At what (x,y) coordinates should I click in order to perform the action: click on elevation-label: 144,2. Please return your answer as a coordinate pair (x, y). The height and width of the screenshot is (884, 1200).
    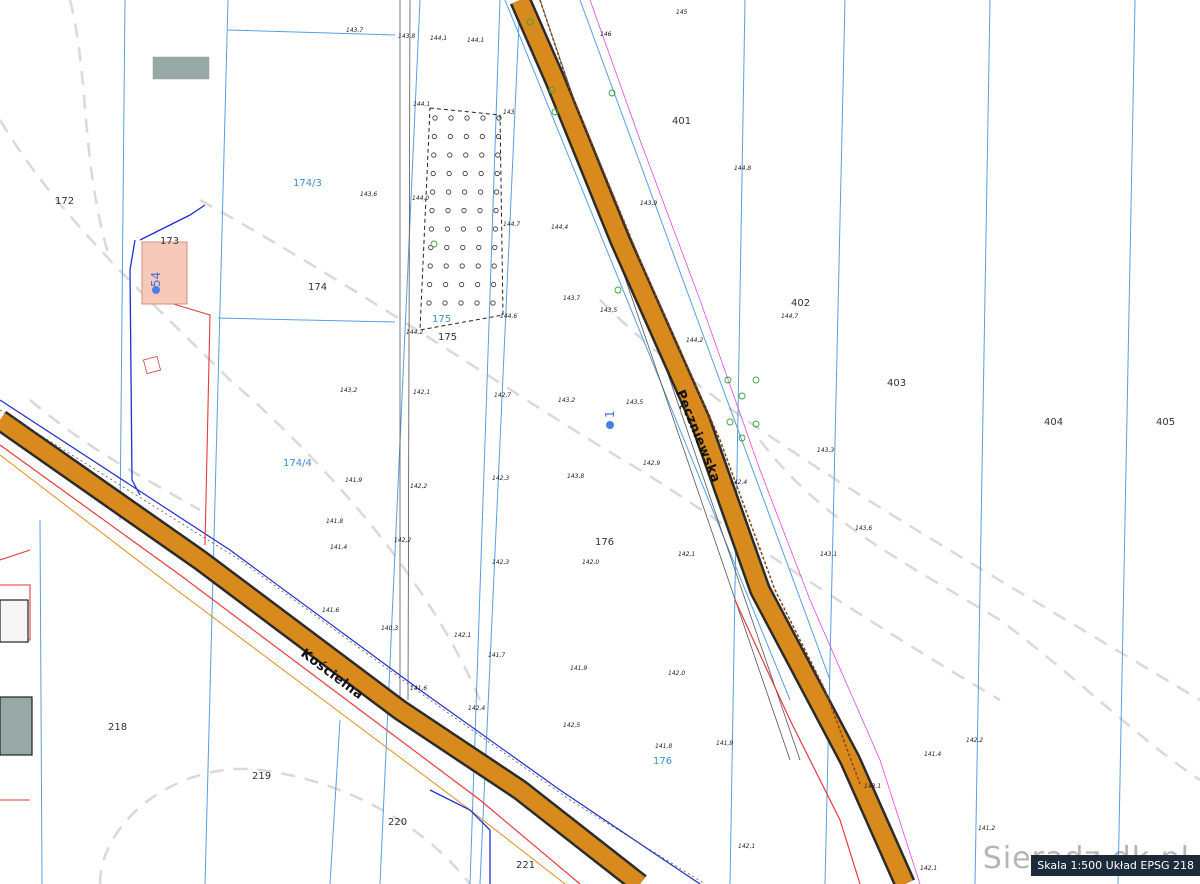
    Looking at the image, I should click on (414, 332).